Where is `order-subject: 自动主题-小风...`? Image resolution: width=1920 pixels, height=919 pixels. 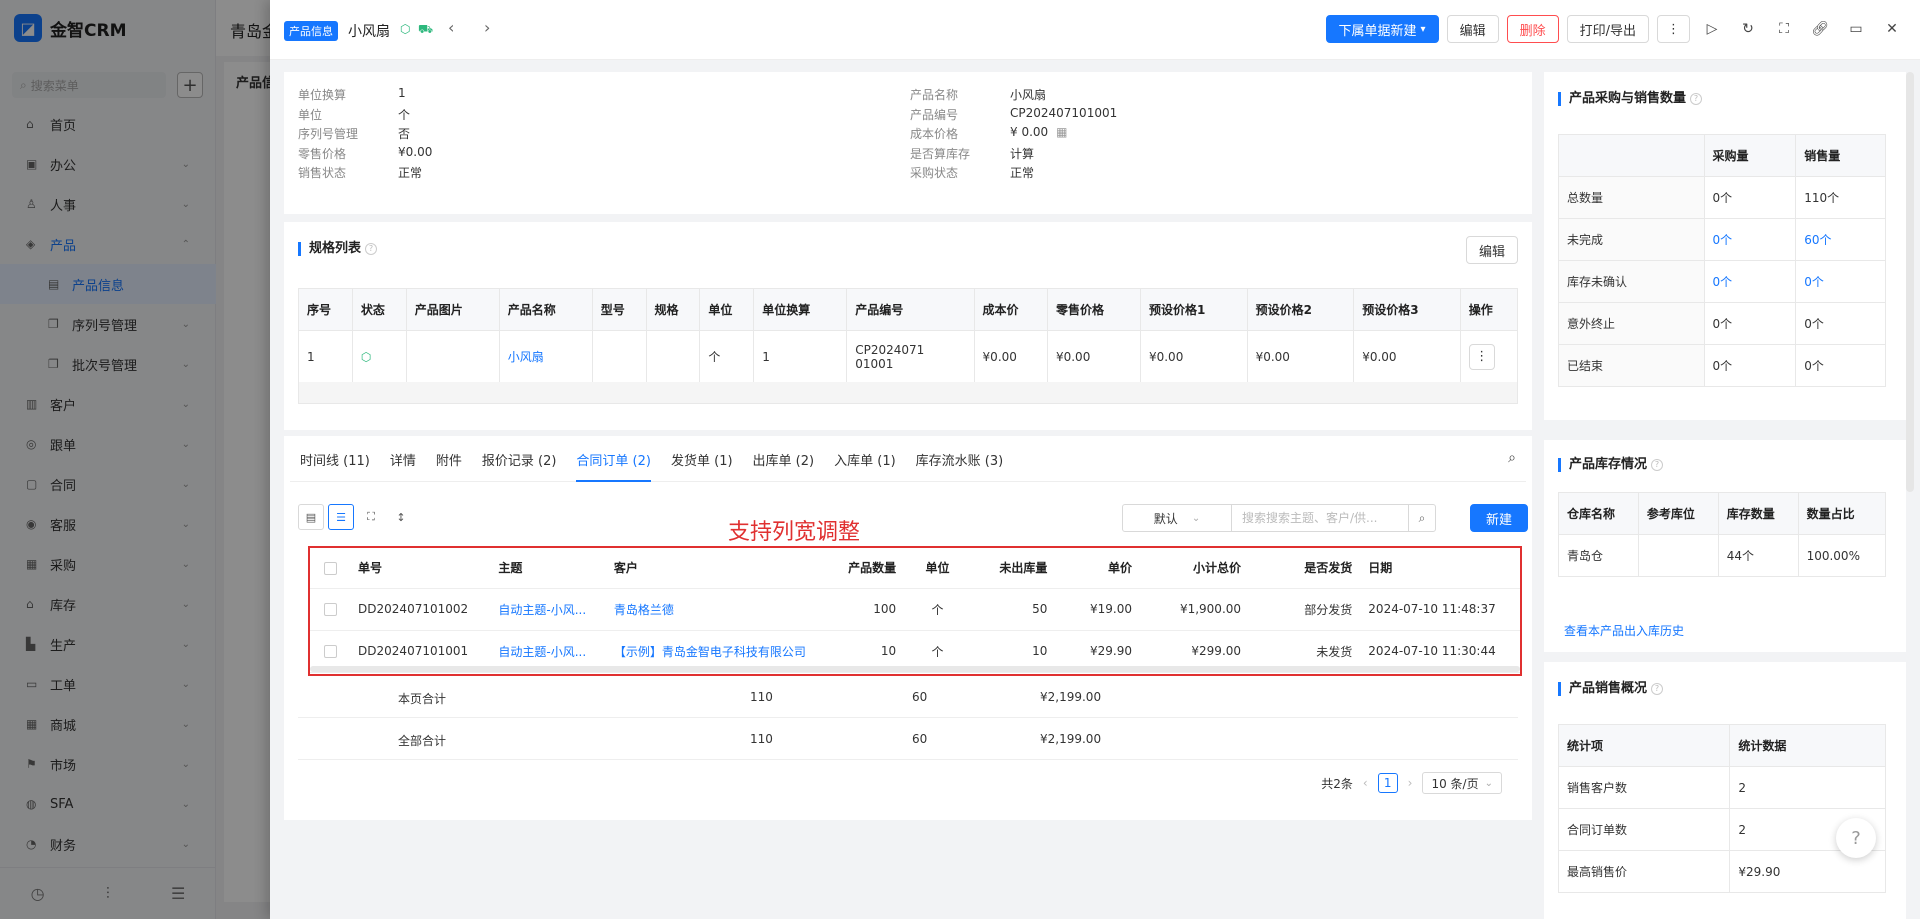 order-subject: 自动主题-小风... is located at coordinates (548, 609).